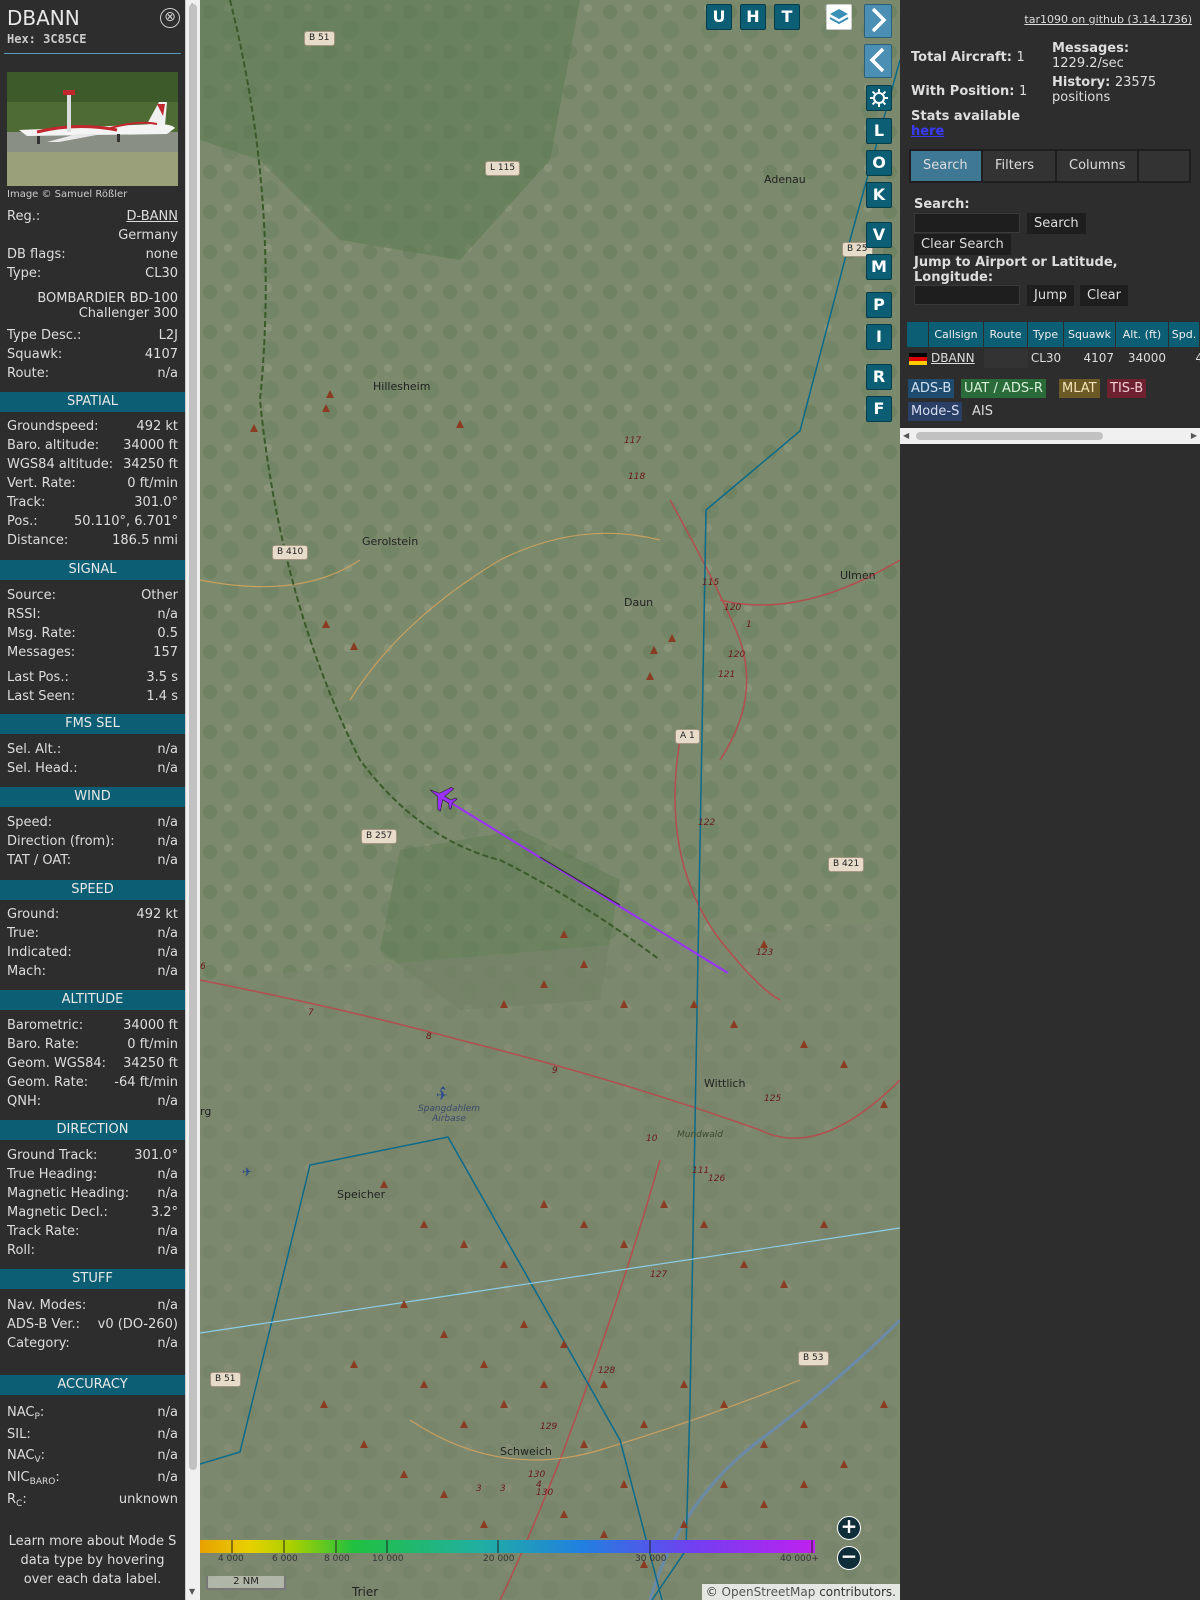  Describe the element at coordinates (92, 1456) in the screenshot. I see `nacv-row: NACV: n/a` at that location.